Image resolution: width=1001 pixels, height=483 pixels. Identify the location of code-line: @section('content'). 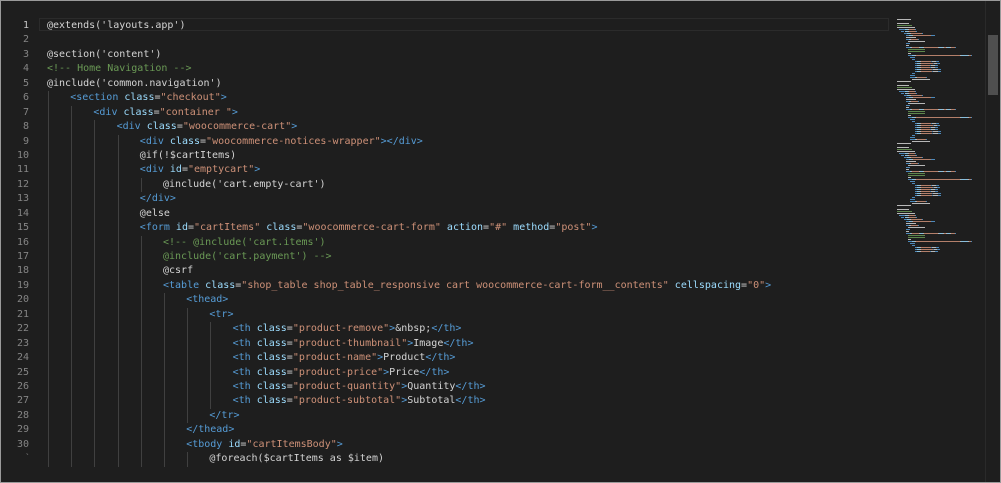
(467, 55).